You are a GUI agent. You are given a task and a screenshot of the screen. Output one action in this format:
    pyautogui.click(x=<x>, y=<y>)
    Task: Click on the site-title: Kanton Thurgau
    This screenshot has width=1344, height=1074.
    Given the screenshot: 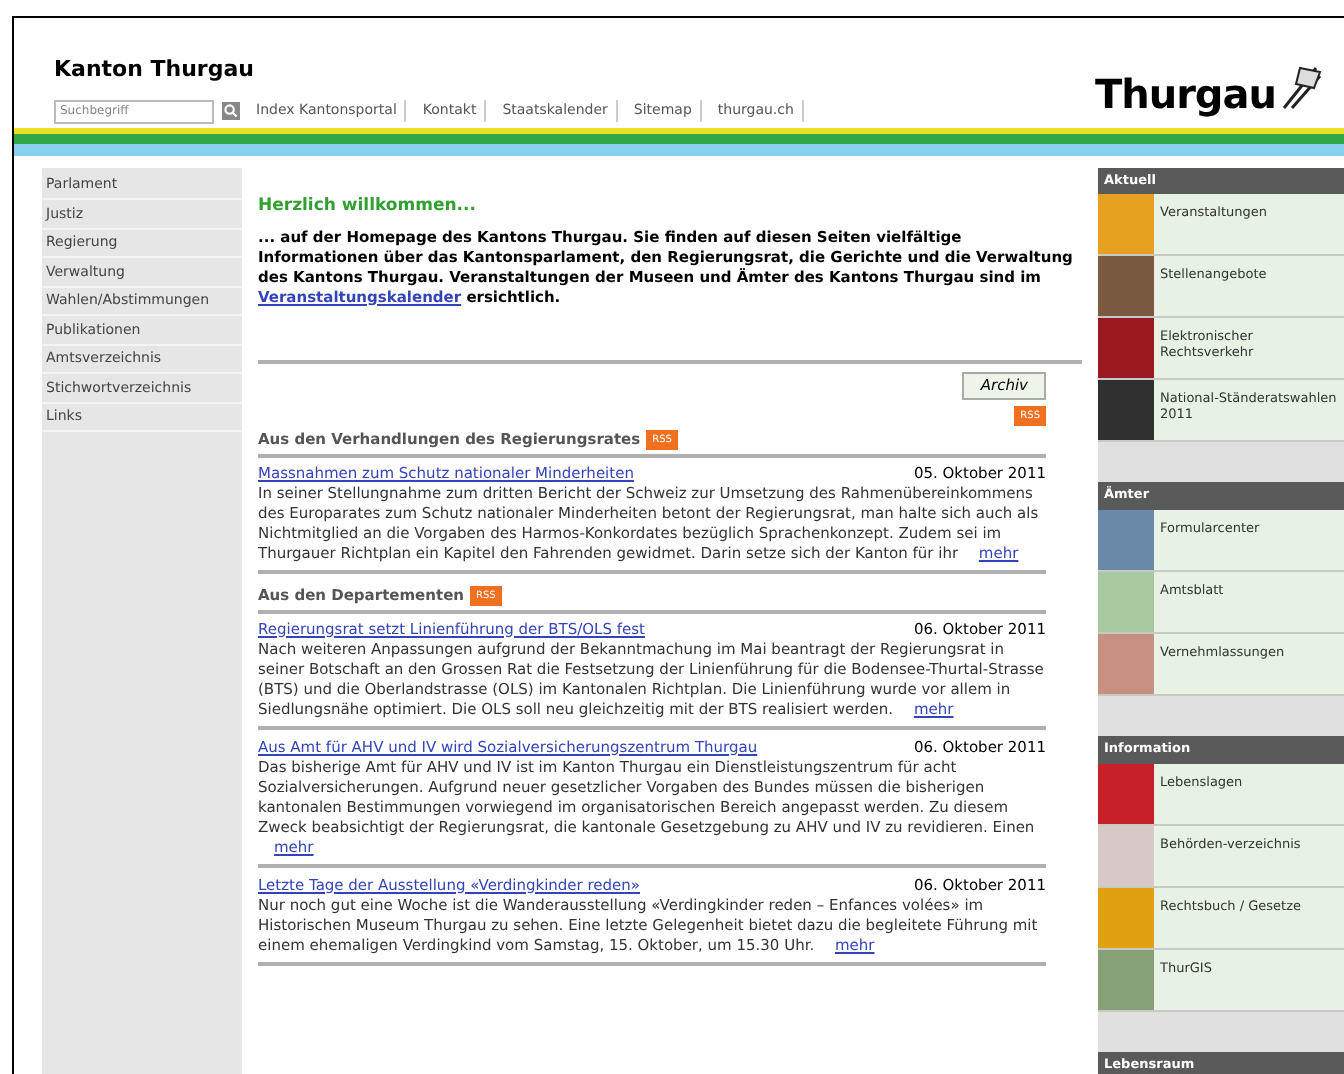 What is the action you would take?
    pyautogui.click(x=155, y=70)
    